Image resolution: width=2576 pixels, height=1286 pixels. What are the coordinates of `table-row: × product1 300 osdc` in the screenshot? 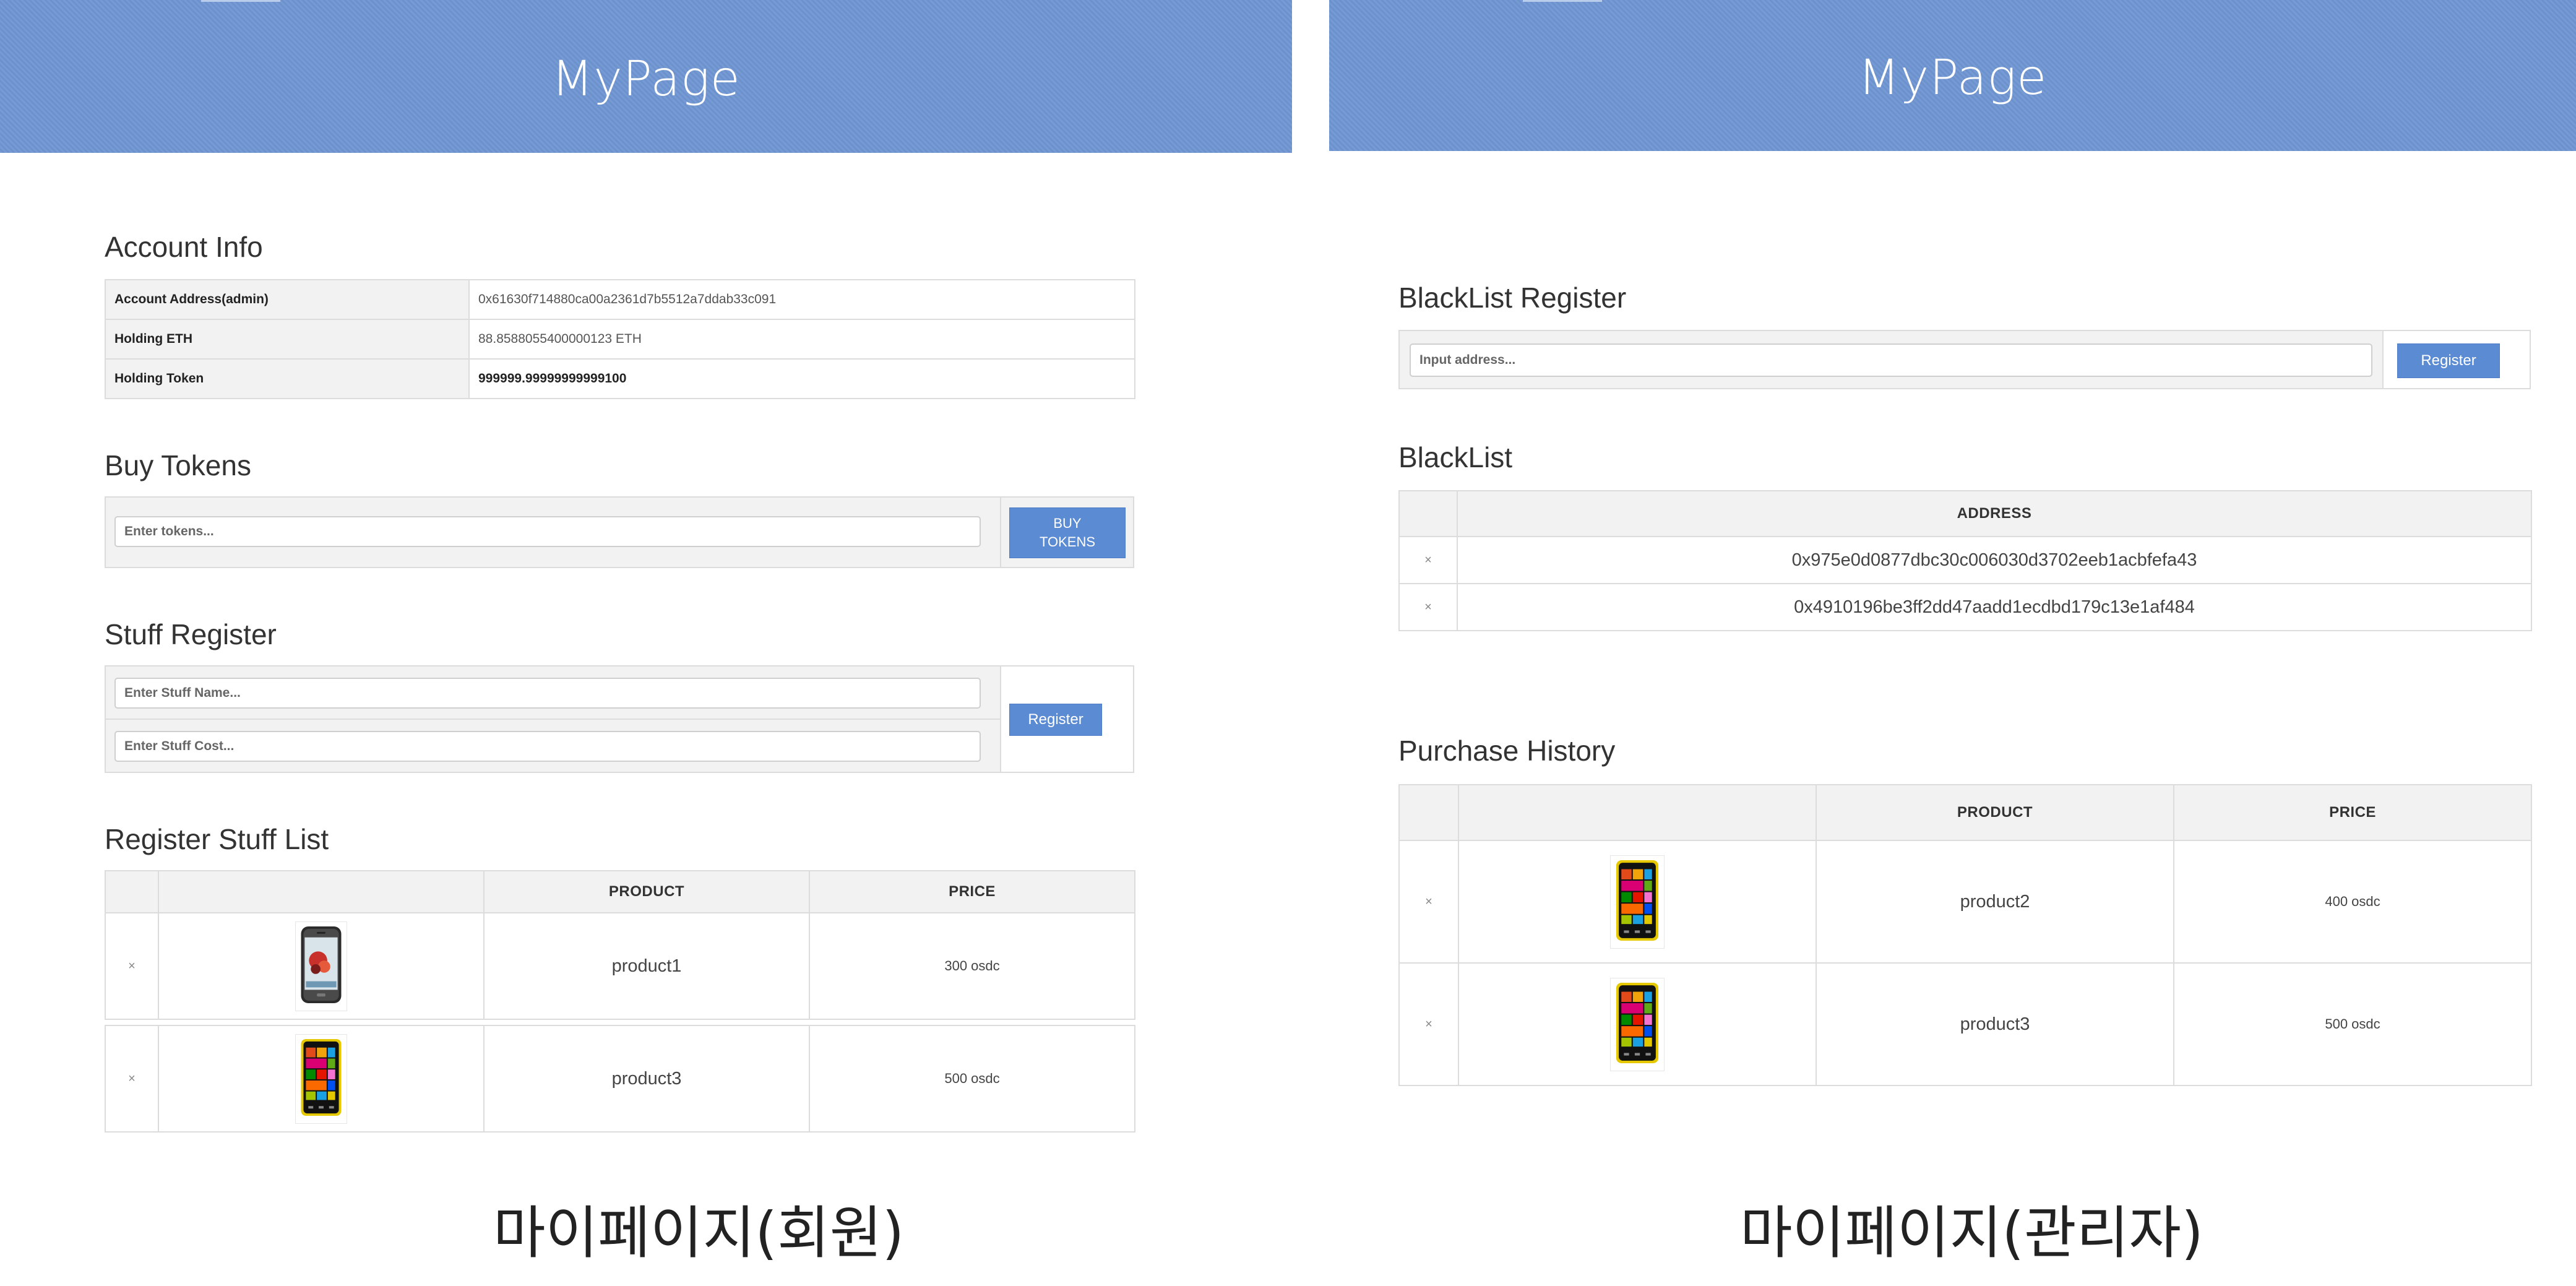 It's located at (620, 966).